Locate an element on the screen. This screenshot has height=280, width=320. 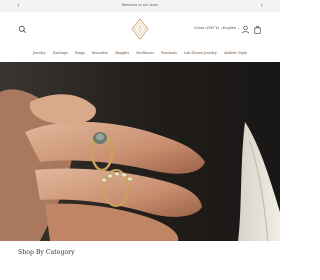
account-icon is located at coordinates (245, 29).